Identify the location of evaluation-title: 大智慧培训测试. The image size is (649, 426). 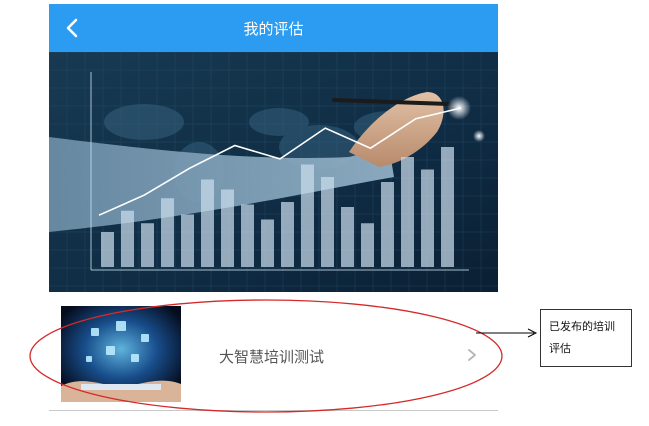
(272, 357).